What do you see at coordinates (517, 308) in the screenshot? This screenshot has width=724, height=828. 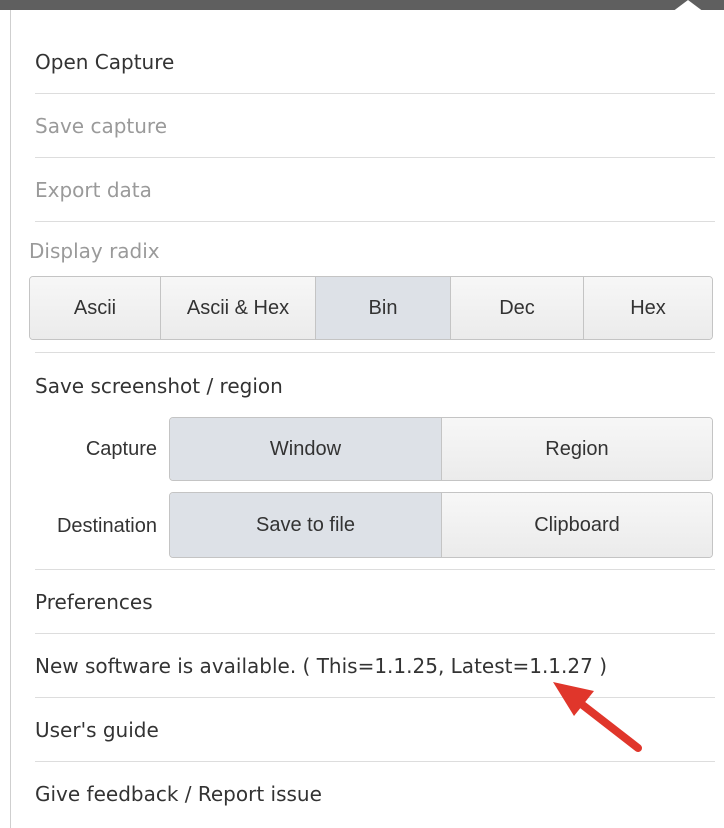 I see `radix-dec-button: Dec` at bounding box center [517, 308].